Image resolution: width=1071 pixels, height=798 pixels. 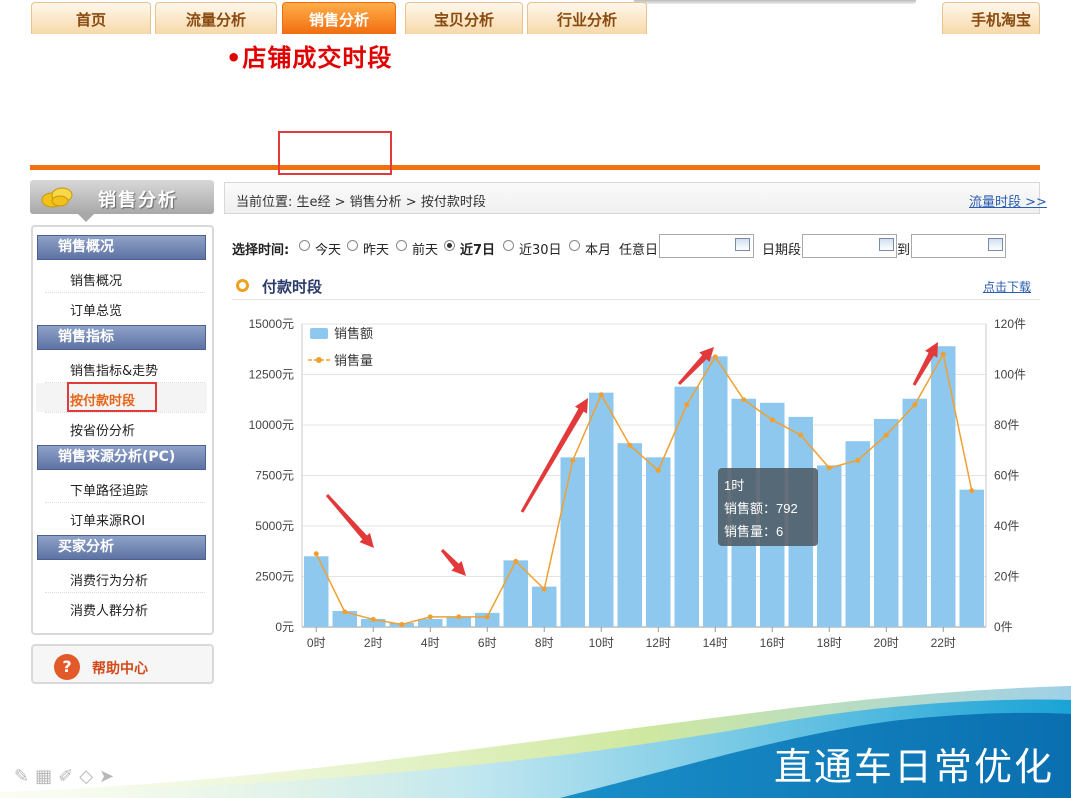 What do you see at coordinates (109, 489) in the screenshot?
I see `sidebar-item-order-path: 下单路径追踪` at bounding box center [109, 489].